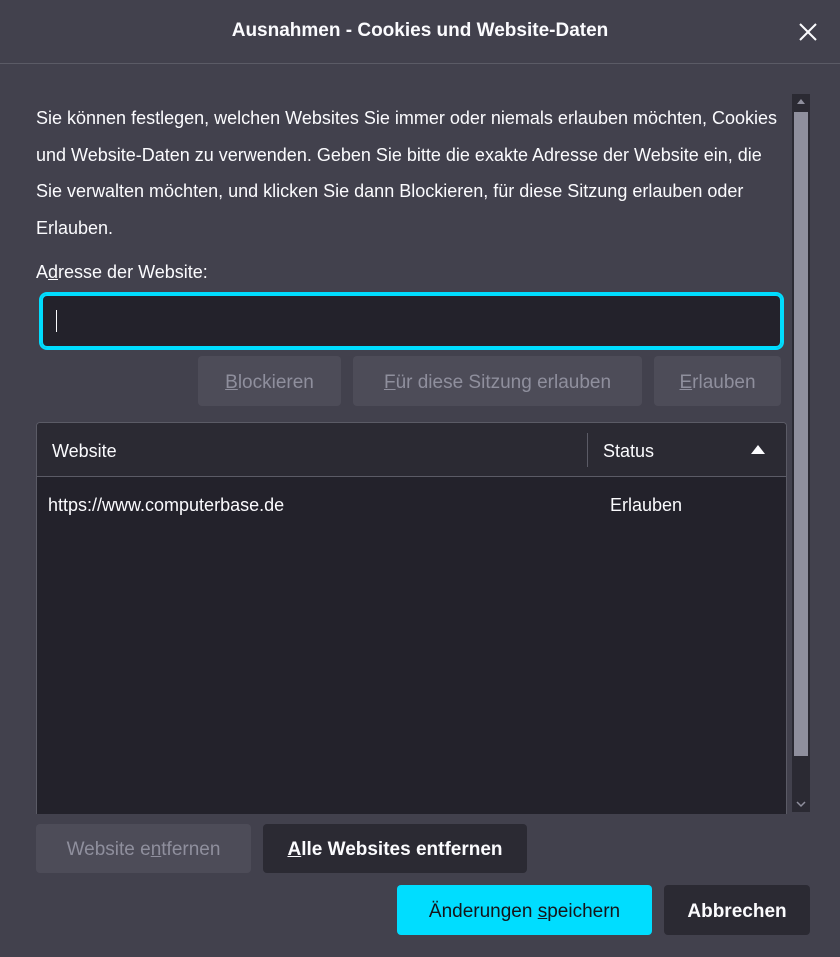  Describe the element at coordinates (53, 272) in the screenshot. I see `address-label-accesskey: d` at that location.